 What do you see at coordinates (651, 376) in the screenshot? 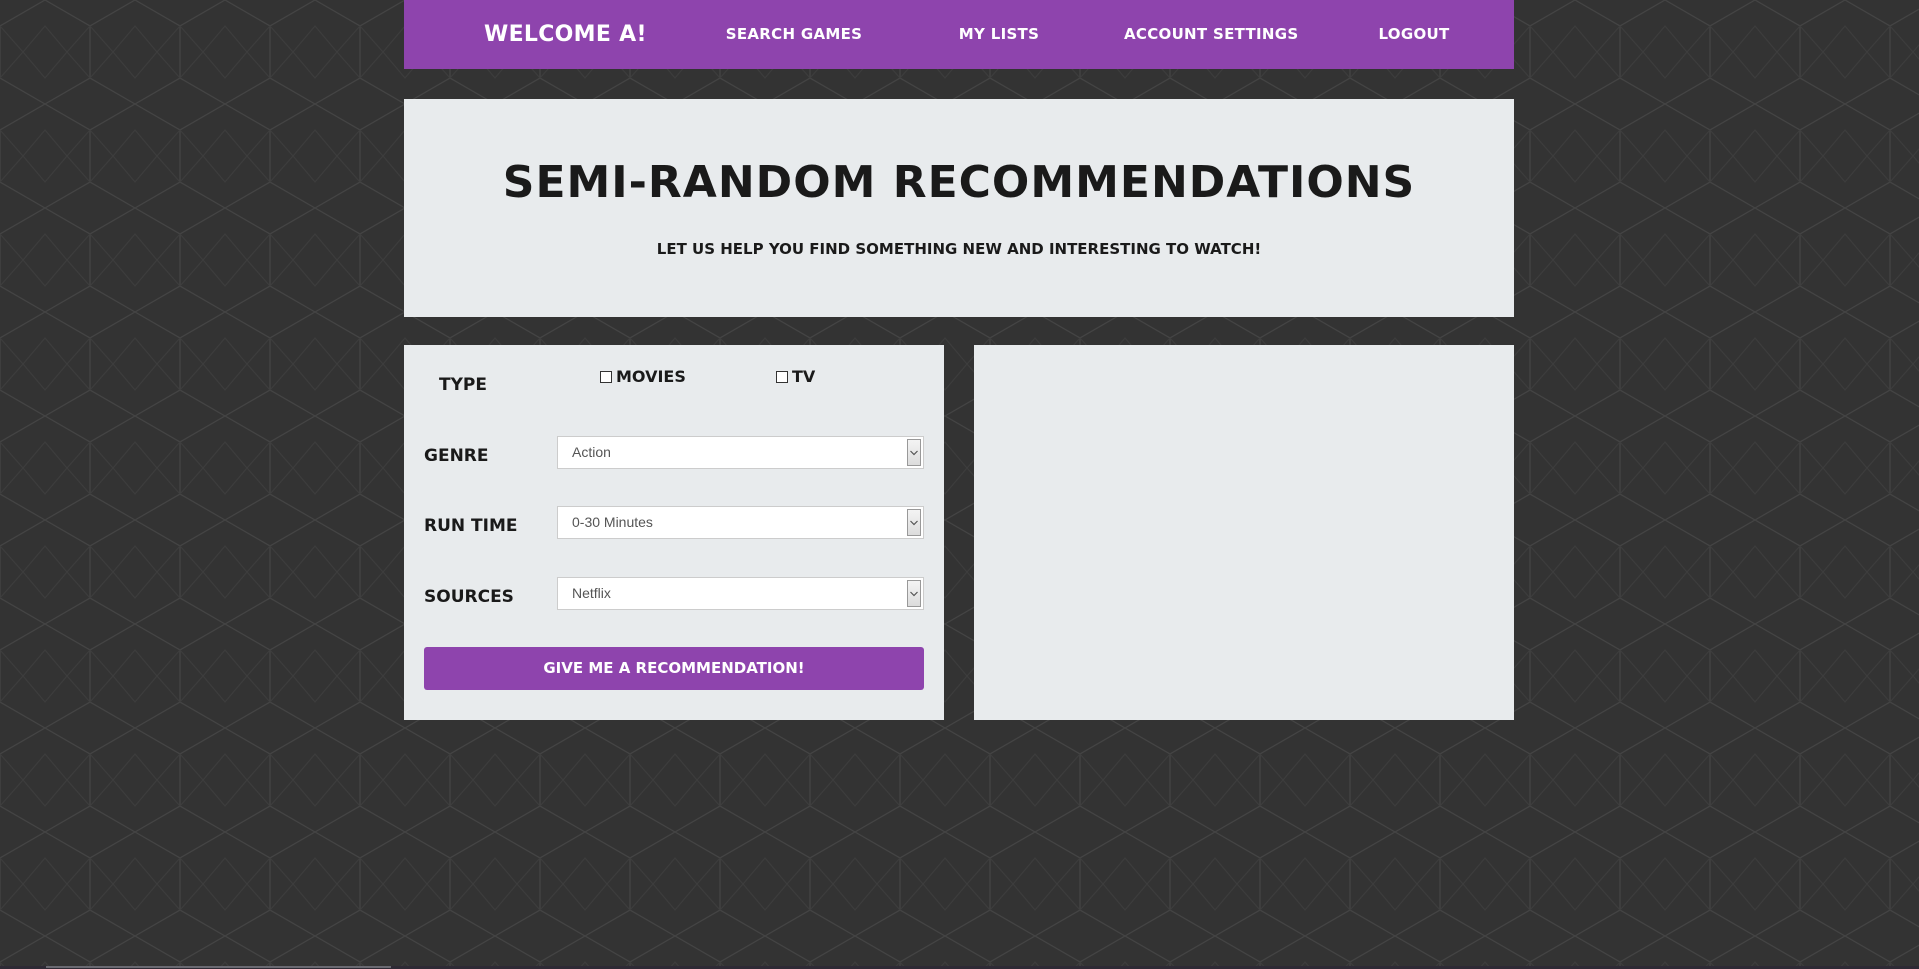
I see `movies-checkbox-label: MOVIES` at bounding box center [651, 376].